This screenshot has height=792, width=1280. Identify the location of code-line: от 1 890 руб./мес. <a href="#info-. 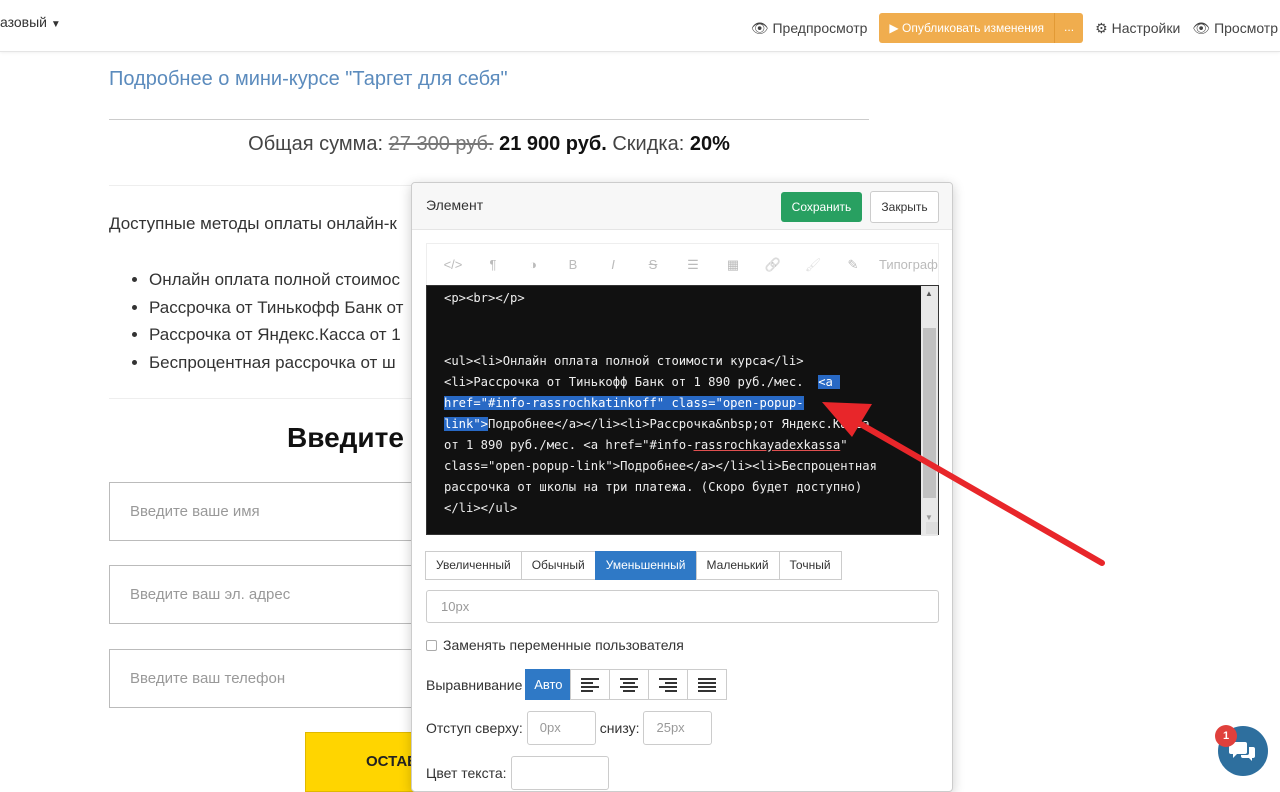
(569, 445).